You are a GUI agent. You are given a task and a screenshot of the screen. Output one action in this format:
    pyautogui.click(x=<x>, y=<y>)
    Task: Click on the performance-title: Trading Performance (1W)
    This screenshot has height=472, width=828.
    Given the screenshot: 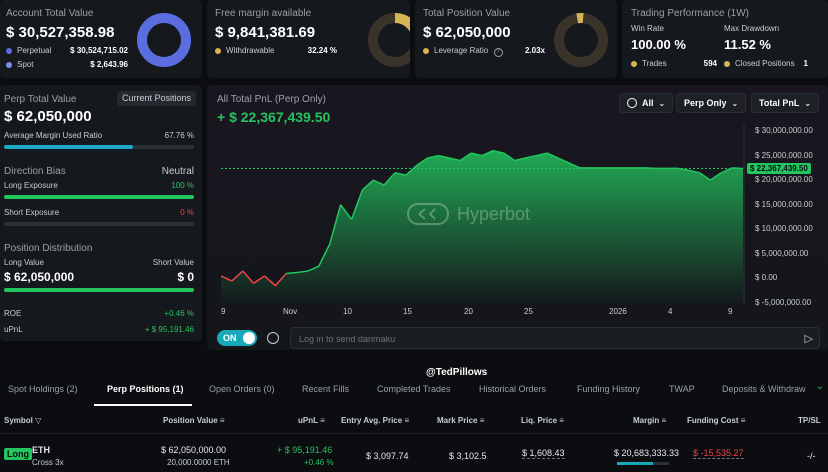 What is the action you would take?
    pyautogui.click(x=690, y=13)
    